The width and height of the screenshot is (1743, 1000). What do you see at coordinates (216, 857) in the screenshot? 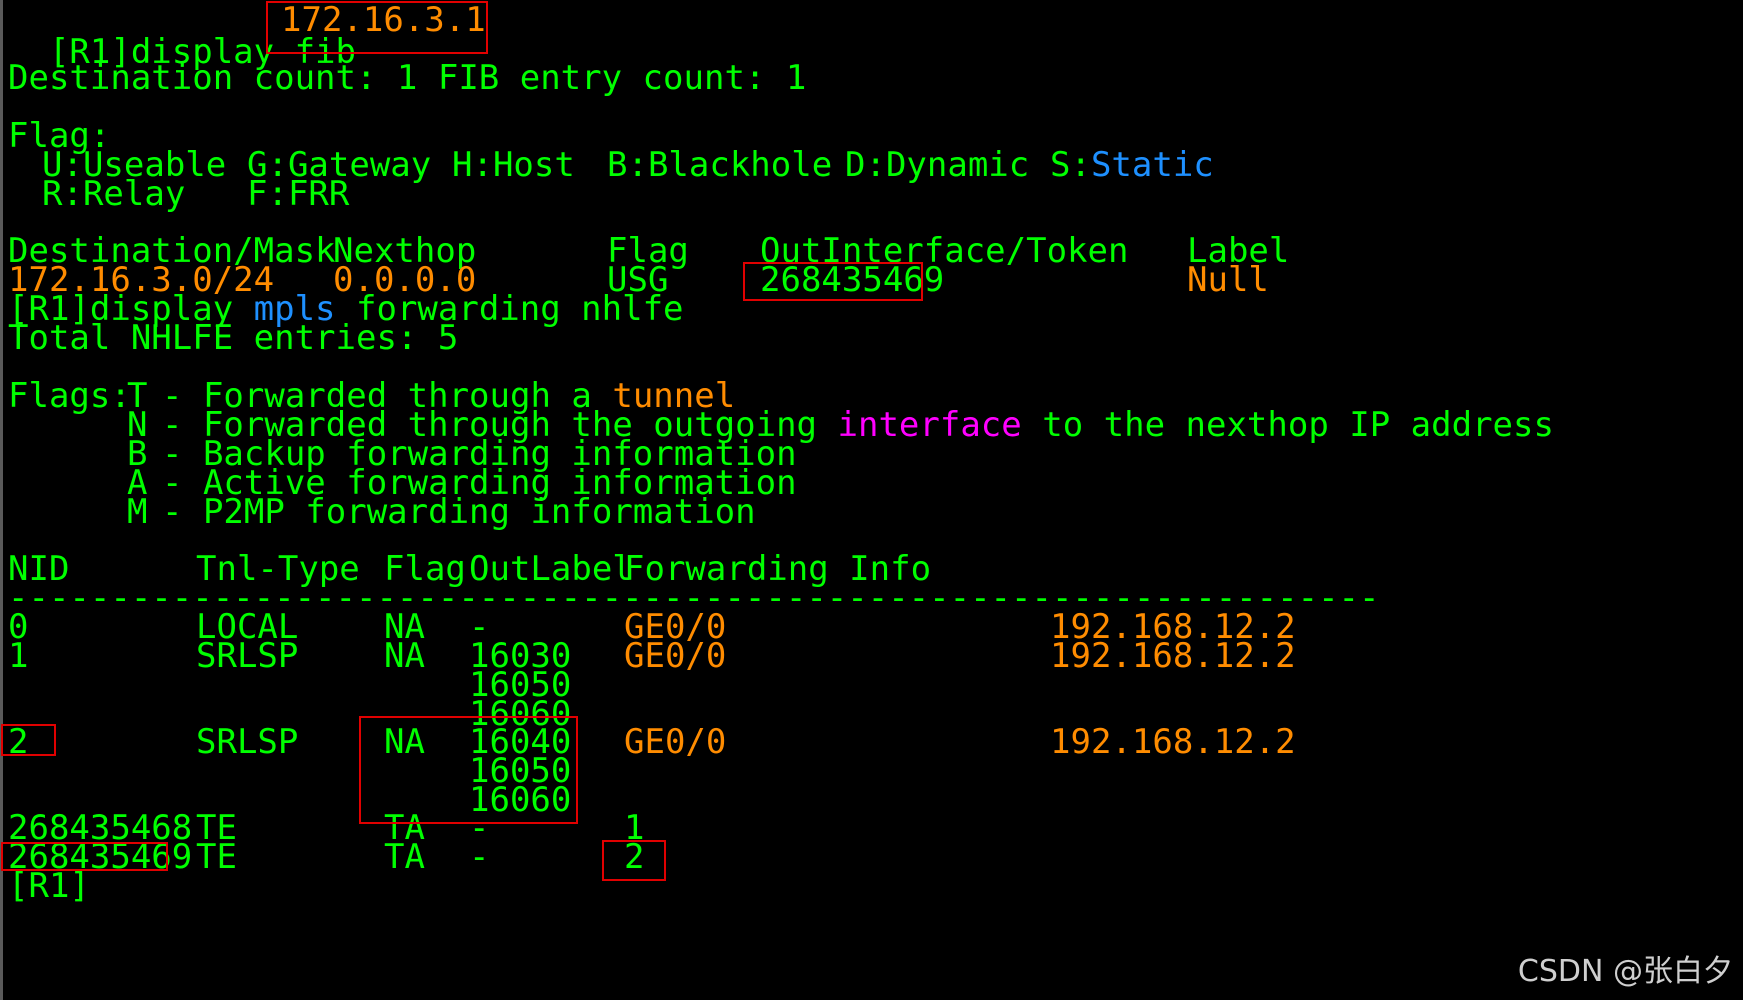
I see `row4-tnl-type: TE` at bounding box center [216, 857].